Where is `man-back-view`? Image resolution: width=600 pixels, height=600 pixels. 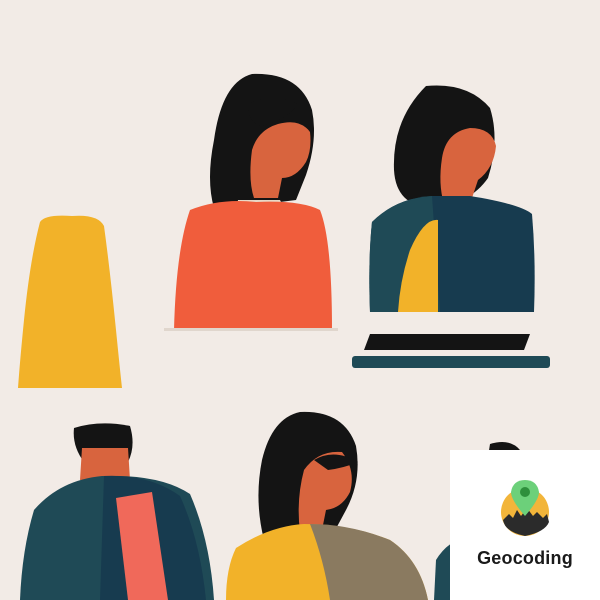 man-back-view is located at coordinates (117, 511).